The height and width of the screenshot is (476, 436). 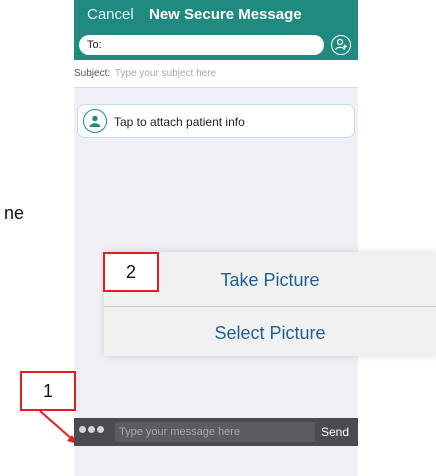 I want to click on send-button: Send, so click(x=335, y=432).